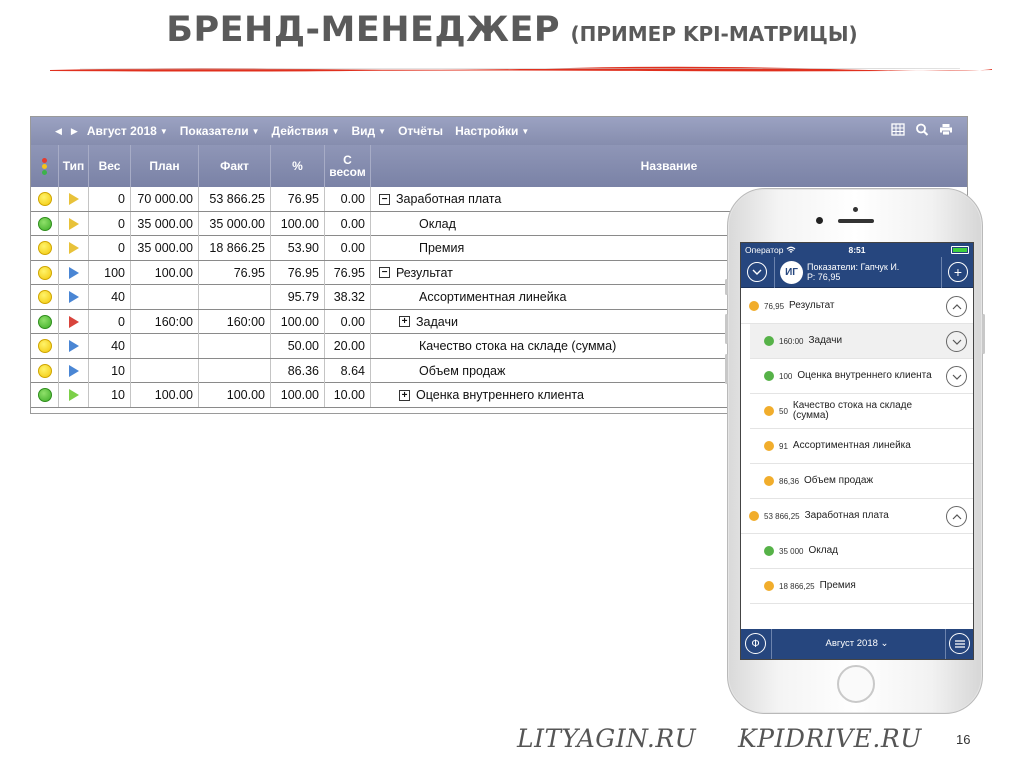  What do you see at coordinates (774, 272) in the screenshot?
I see `navbar-divider` at bounding box center [774, 272].